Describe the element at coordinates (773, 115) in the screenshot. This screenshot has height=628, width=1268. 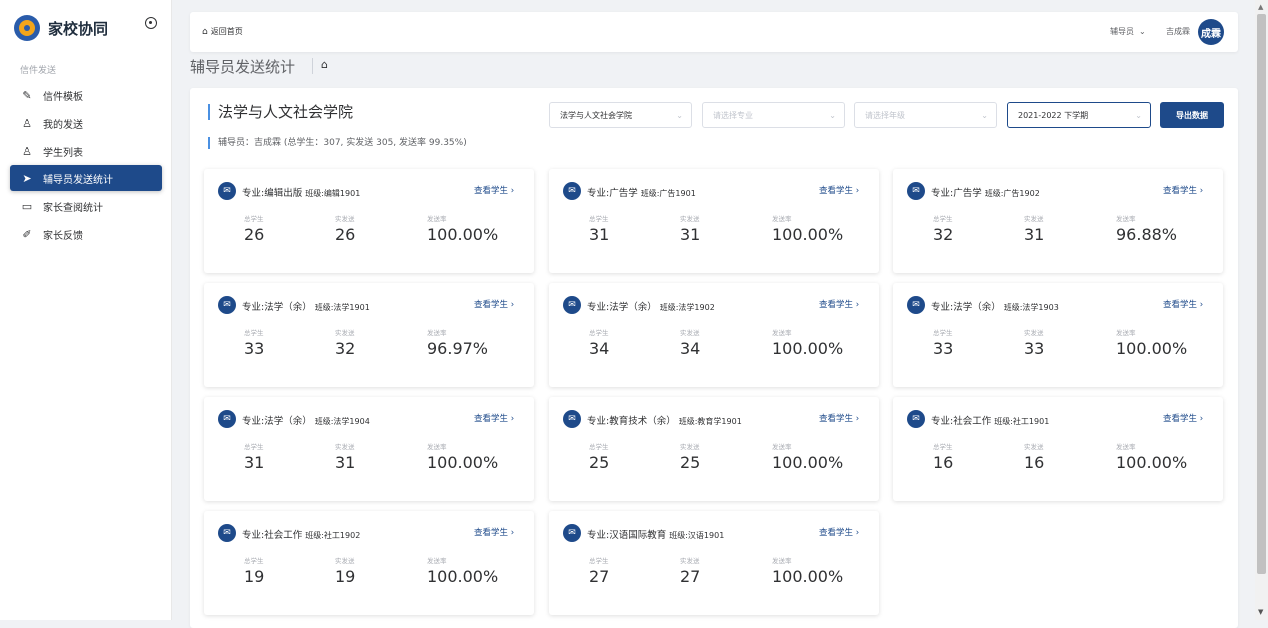
I see `major-select: 请选择专业 ⌄` at that location.